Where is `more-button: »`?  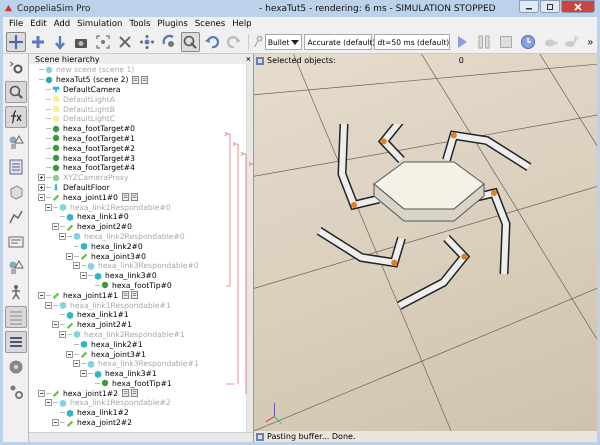 more-button: » is located at coordinates (590, 42).